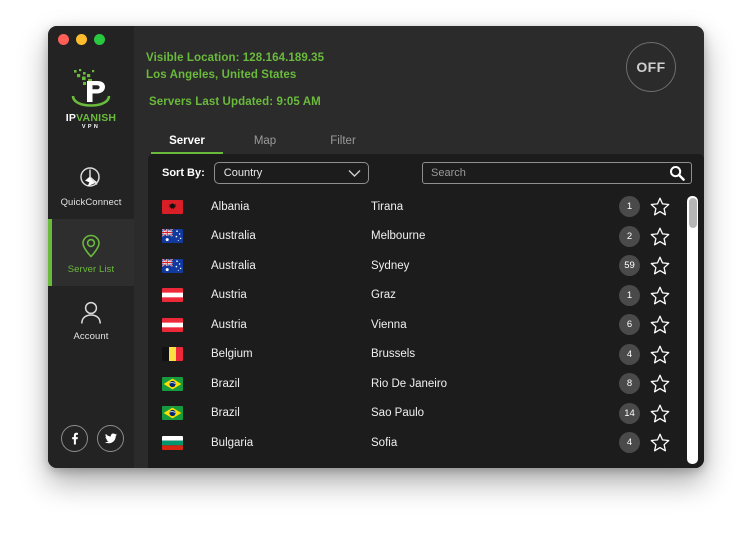 The height and width of the screenshot is (544, 750). I want to click on scrollbar-thumb, so click(692, 213).